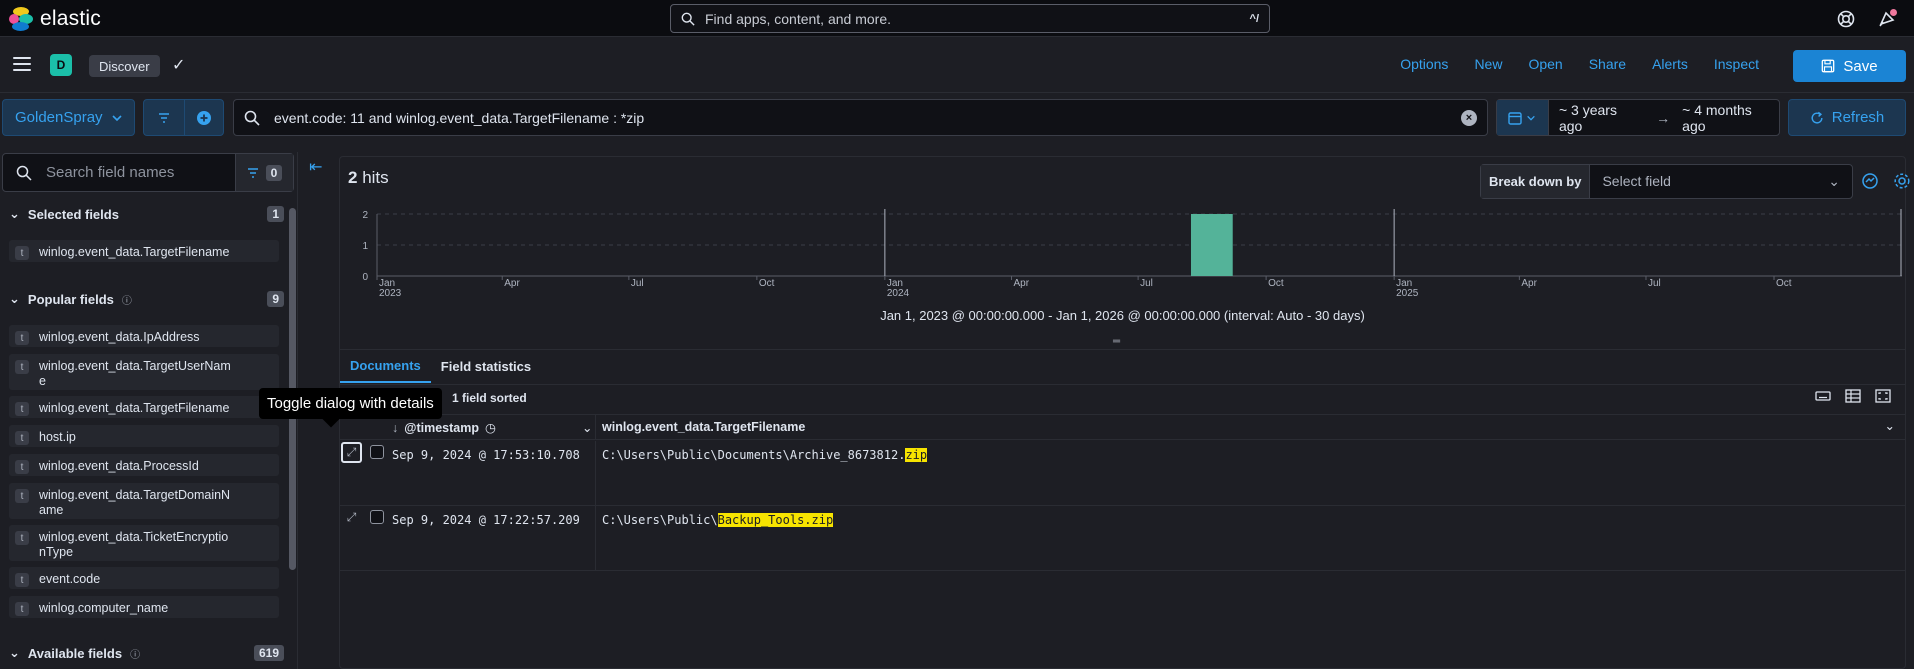 Image resolution: width=1914 pixels, height=669 pixels. I want to click on date-picker: ~ 3 years ago → ~ 4 months ago, so click(1638, 117).